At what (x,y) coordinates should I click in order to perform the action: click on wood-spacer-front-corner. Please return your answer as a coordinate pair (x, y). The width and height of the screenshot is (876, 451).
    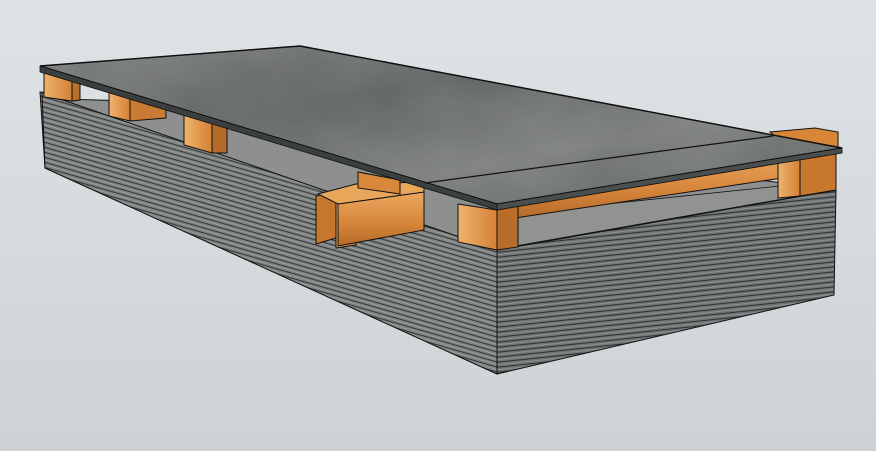
    Looking at the image, I should click on (488, 227).